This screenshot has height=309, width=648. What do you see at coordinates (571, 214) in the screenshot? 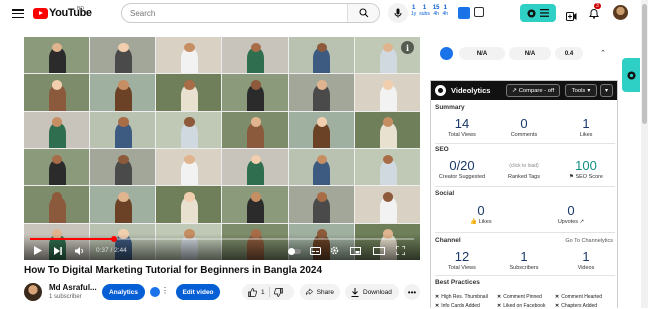
I see `social-upvotes: 0 Upvotes ↗` at bounding box center [571, 214].